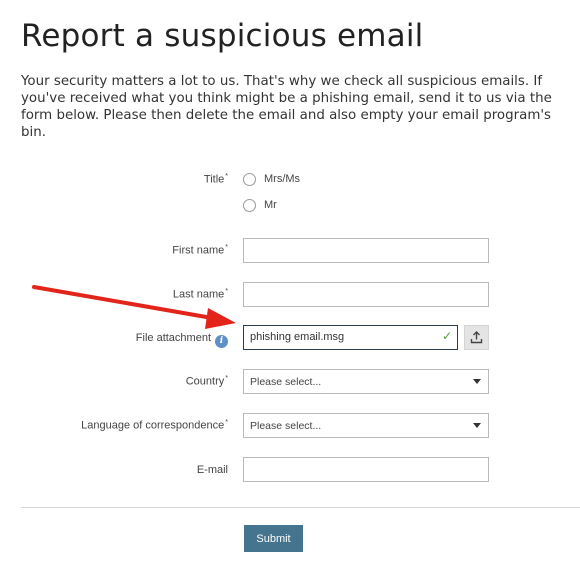 The height and width of the screenshot is (563, 580). What do you see at coordinates (260, 205) in the screenshot?
I see `title-option-mr: Mr` at bounding box center [260, 205].